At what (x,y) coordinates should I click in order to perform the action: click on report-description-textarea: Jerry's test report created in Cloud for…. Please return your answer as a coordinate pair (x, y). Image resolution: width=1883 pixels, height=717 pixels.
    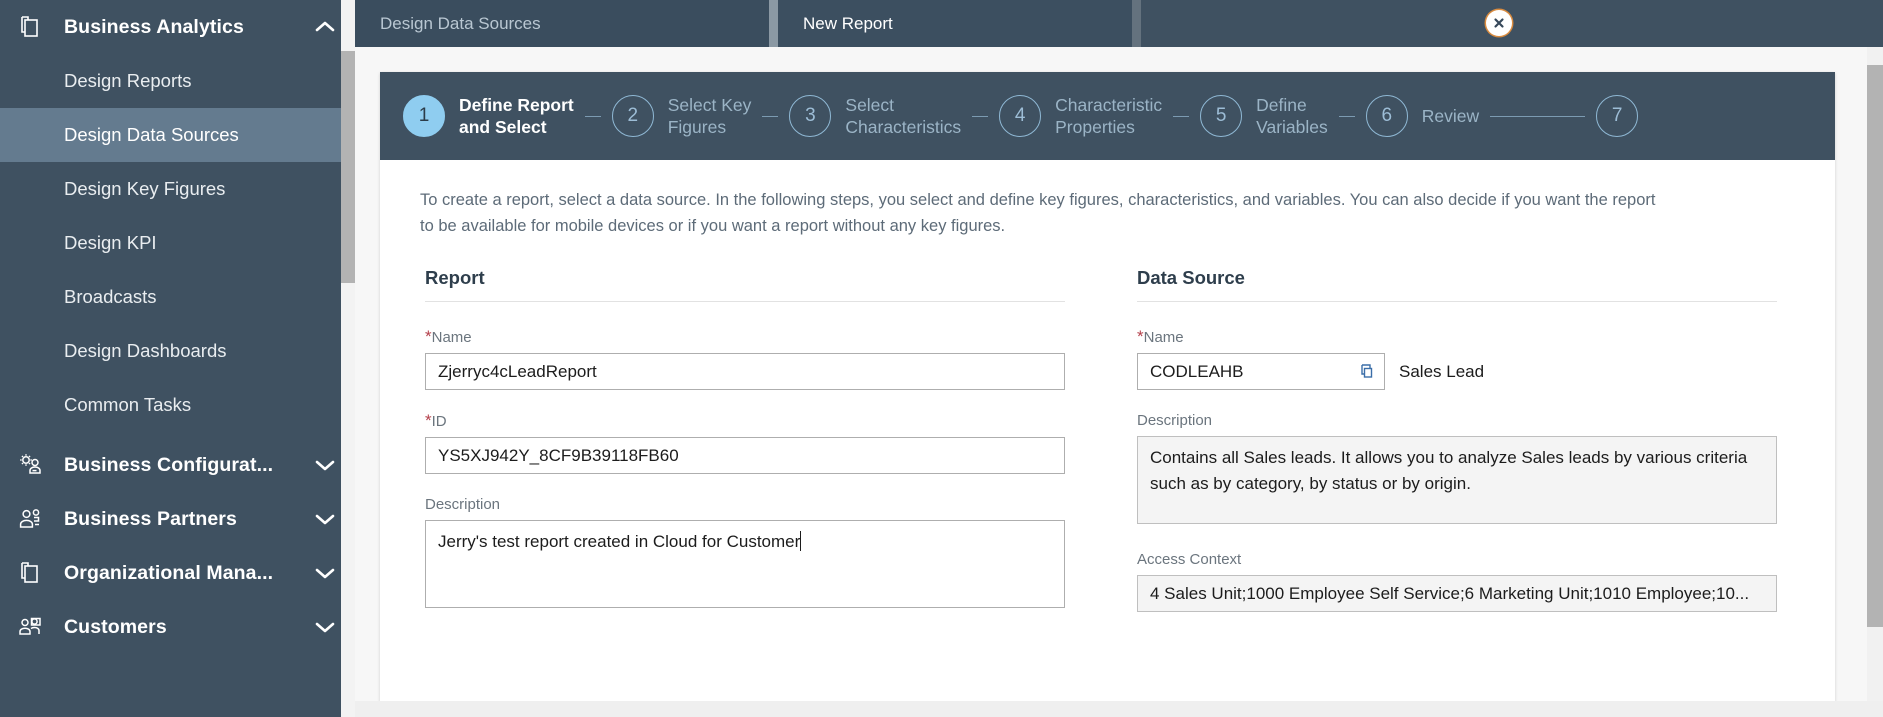
    Looking at the image, I should click on (745, 564).